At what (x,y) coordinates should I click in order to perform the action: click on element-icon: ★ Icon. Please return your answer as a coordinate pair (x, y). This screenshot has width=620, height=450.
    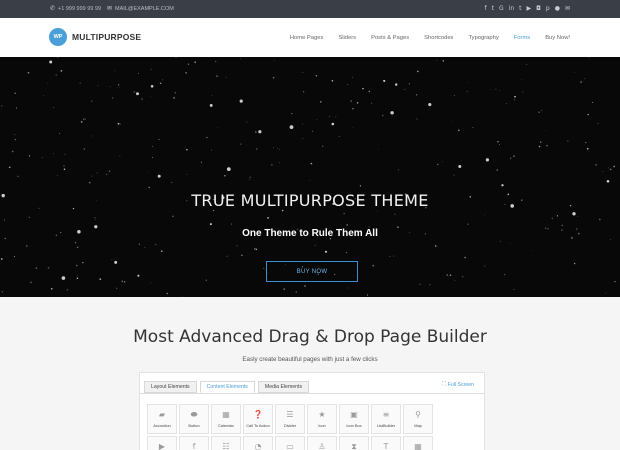
    Looking at the image, I should click on (322, 419).